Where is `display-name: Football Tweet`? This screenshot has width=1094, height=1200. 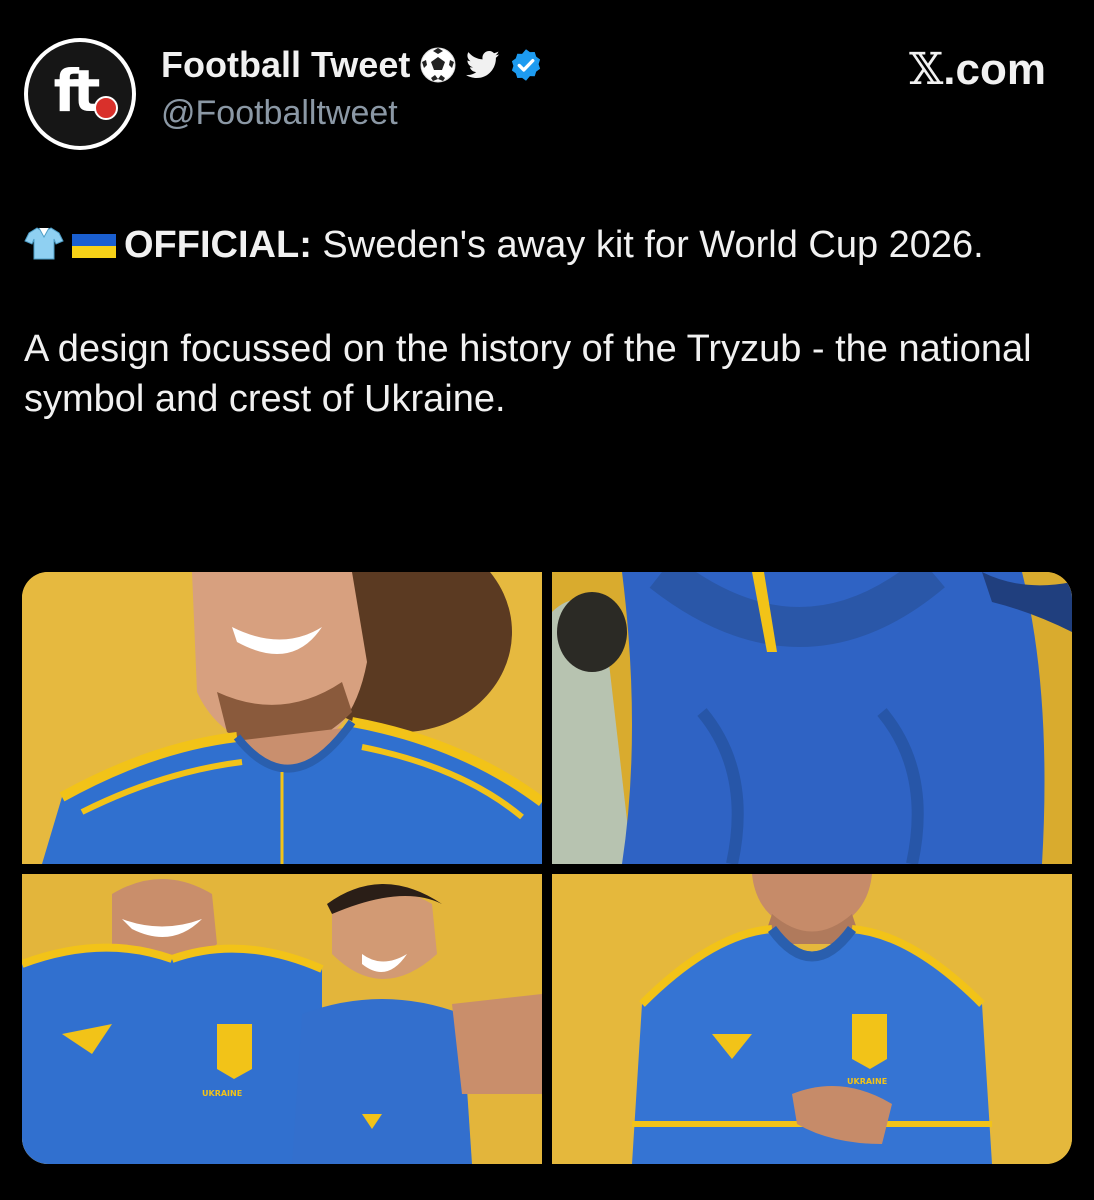 display-name: Football Tweet is located at coordinates (285, 65).